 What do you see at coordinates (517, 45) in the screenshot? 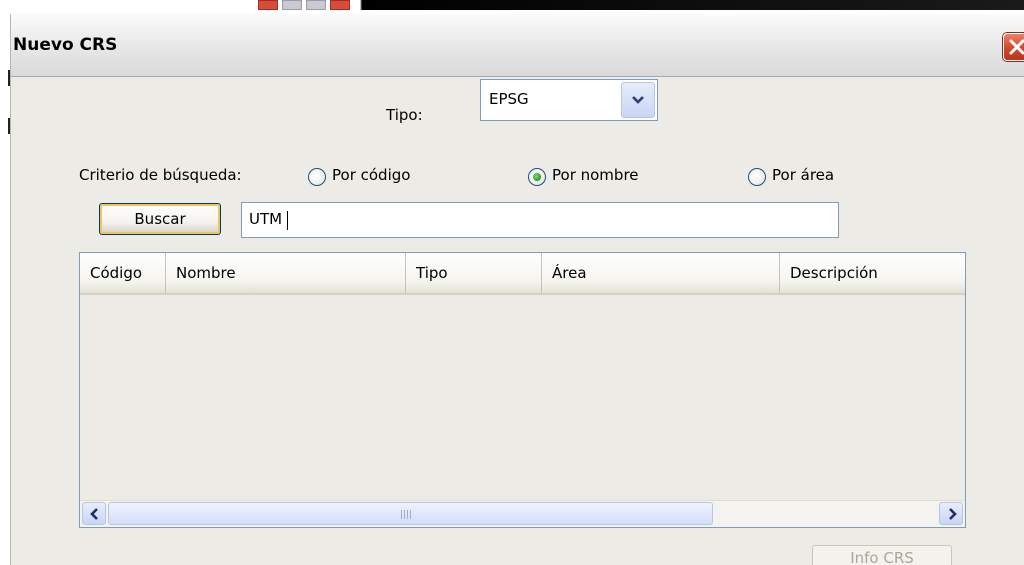
I see `title-bar: Nuevo CRS` at bounding box center [517, 45].